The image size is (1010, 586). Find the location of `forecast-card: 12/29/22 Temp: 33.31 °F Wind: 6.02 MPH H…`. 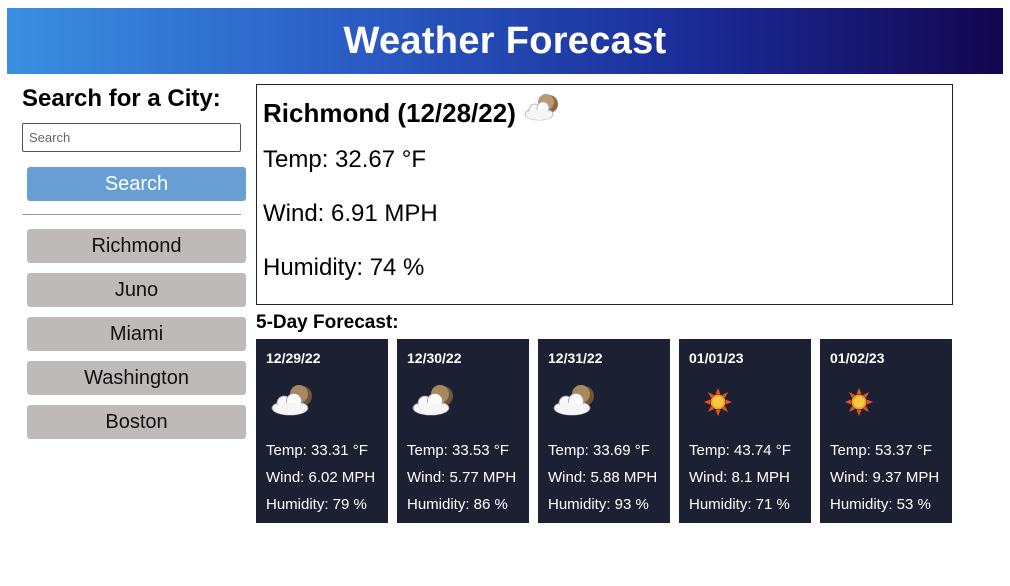

forecast-card: 12/29/22 Temp: 33.31 °F Wind: 6.02 MPH H… is located at coordinates (322, 431).